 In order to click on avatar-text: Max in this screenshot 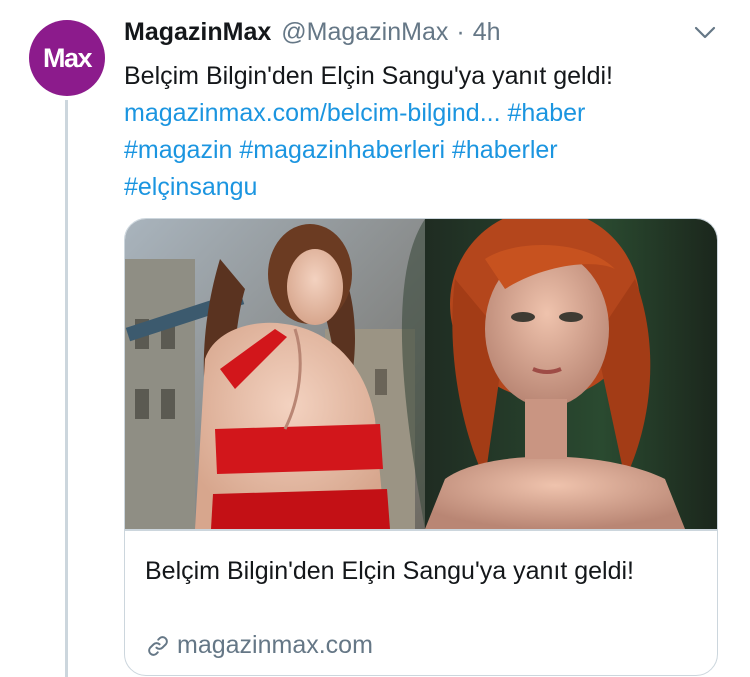, I will do `click(67, 57)`.